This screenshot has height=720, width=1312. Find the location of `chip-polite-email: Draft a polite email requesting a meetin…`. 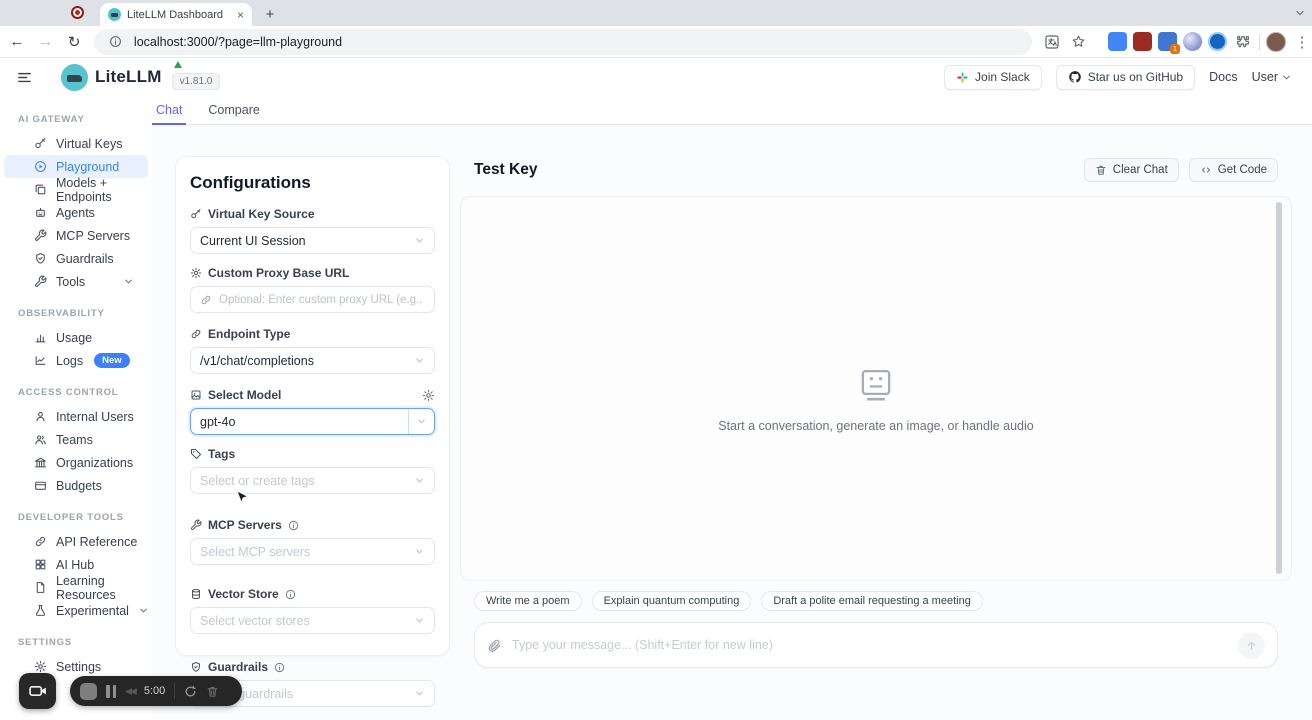

chip-polite-email: Draft a polite email requesting a meetin… is located at coordinates (872, 601).